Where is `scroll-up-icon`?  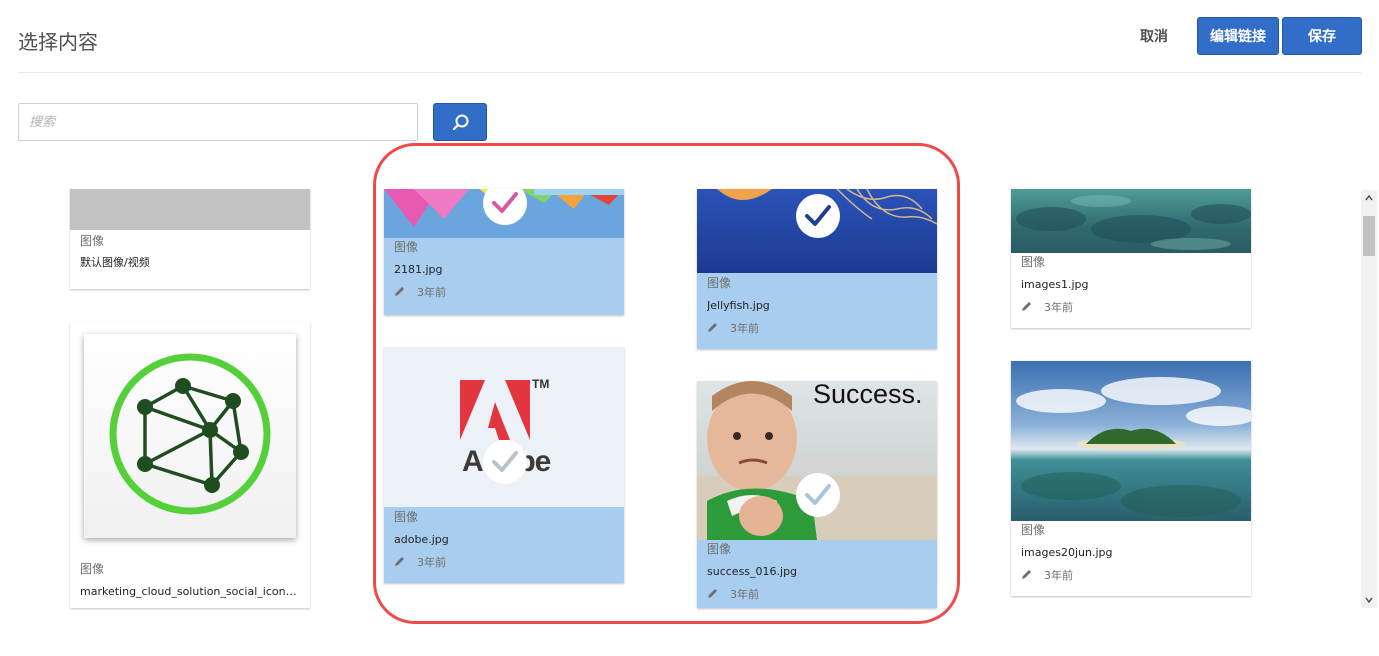 scroll-up-icon is located at coordinates (1369, 198).